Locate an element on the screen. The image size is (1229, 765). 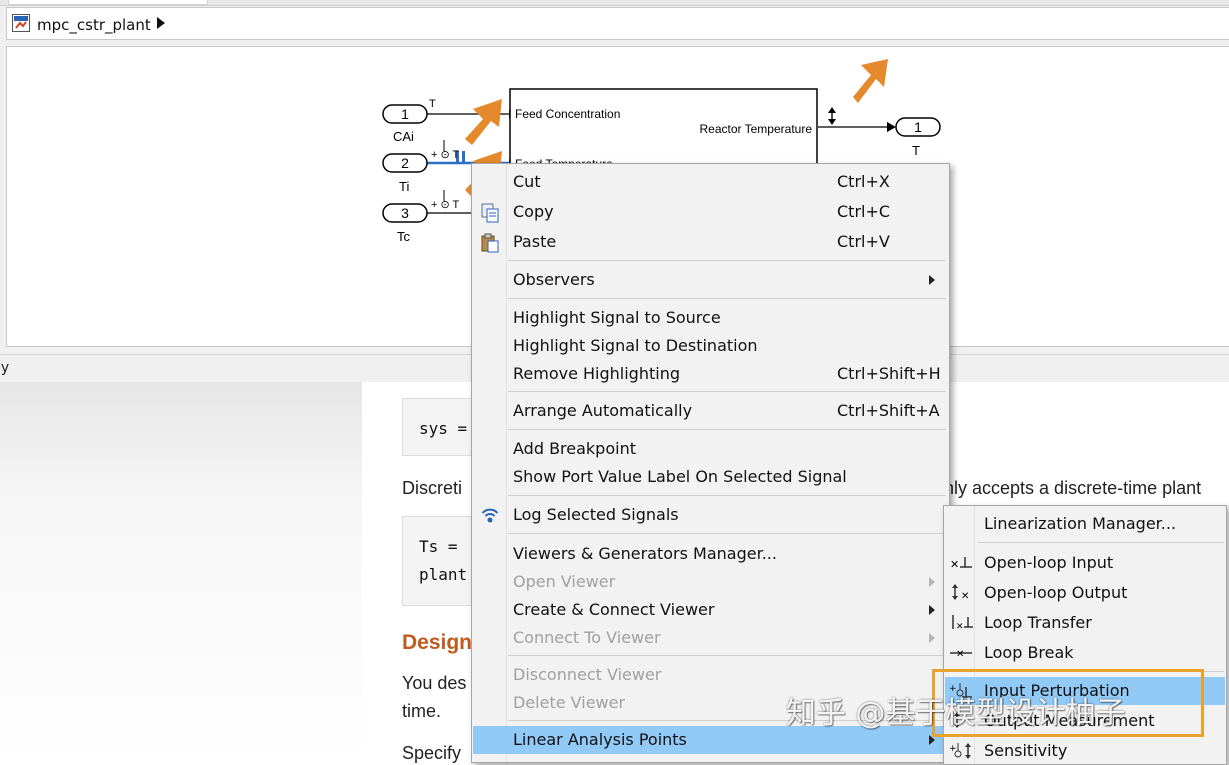
doc-text-paragraph: You des is located at coordinates (434, 683).